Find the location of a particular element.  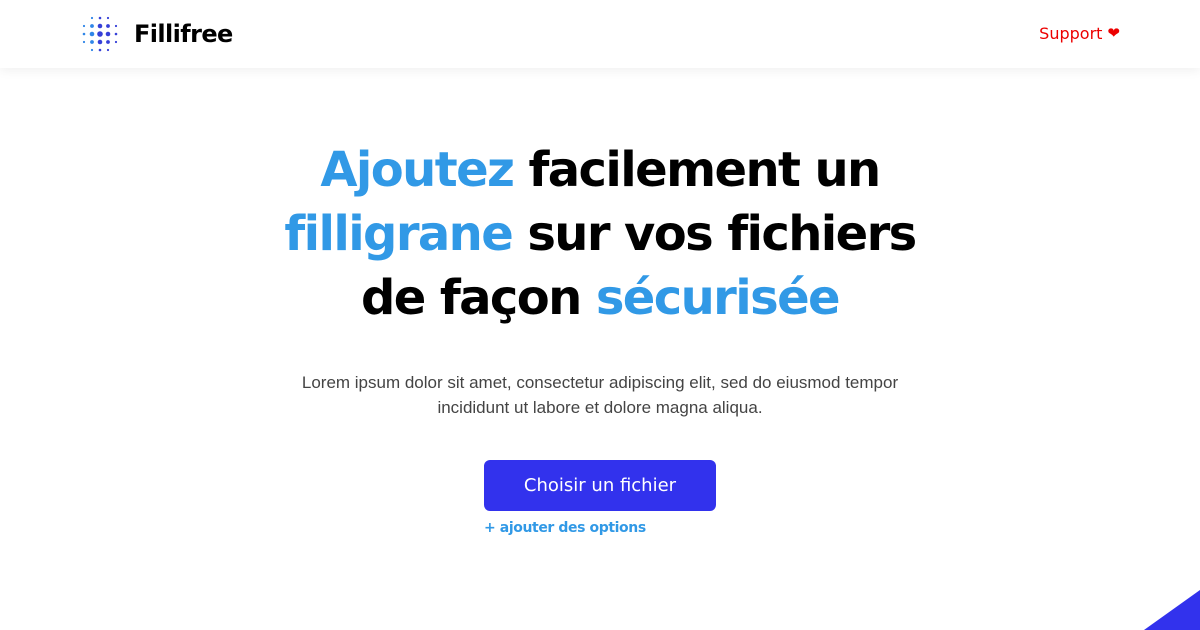

headline-text-3: de façon is located at coordinates (478, 298).